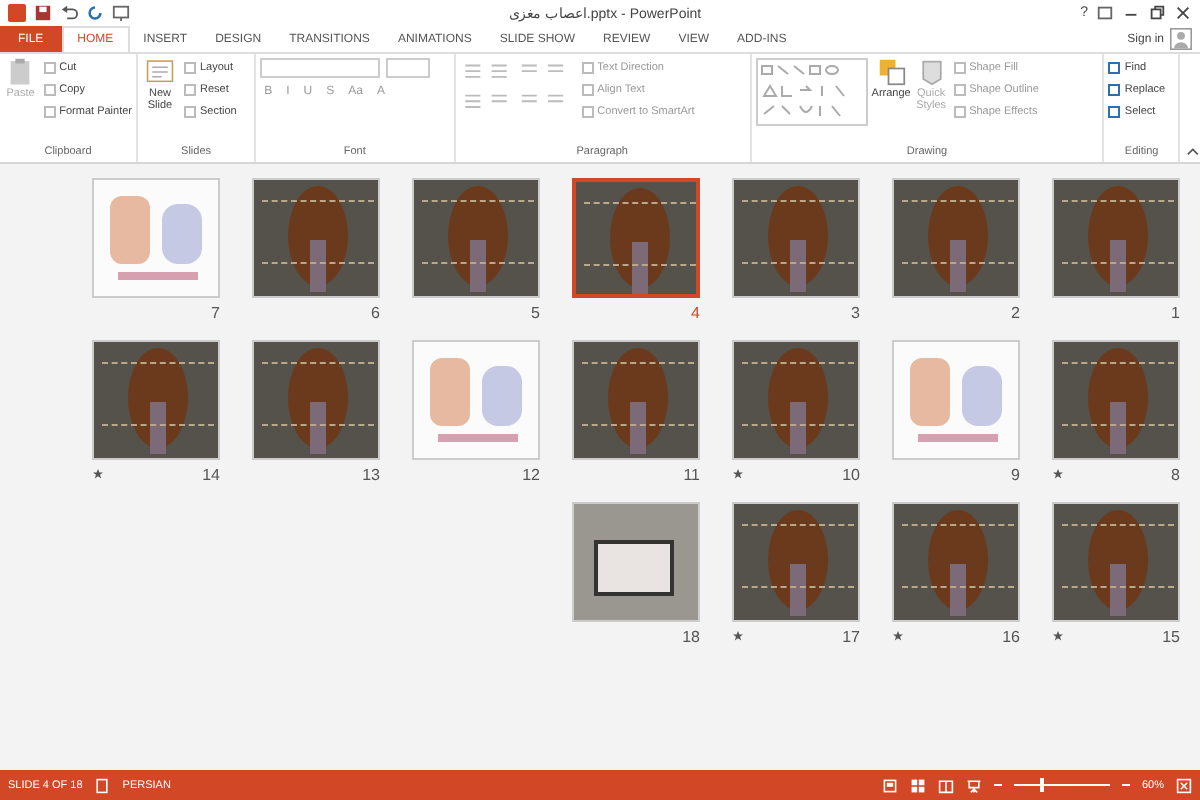  What do you see at coordinates (160, 72) in the screenshot?
I see `slide-icon` at bounding box center [160, 72].